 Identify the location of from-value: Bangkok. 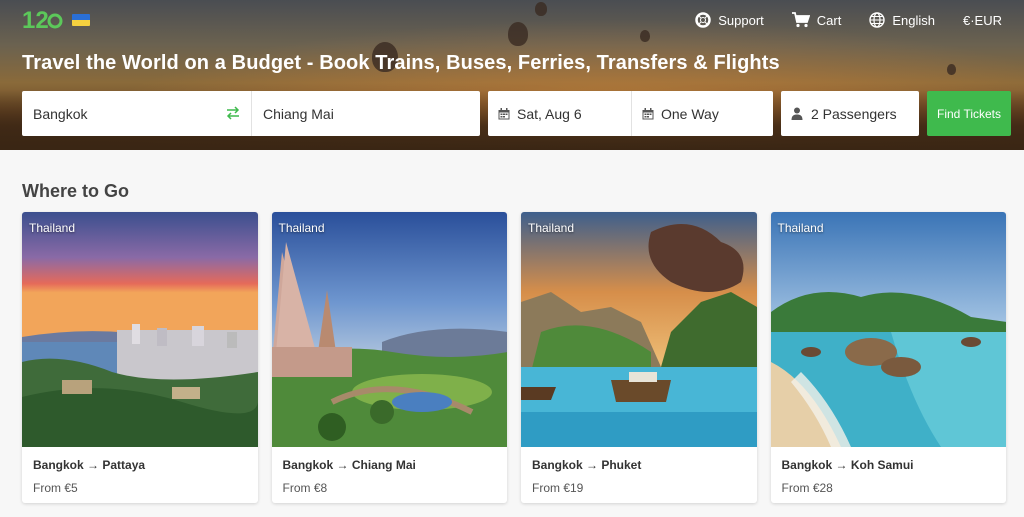
(60, 113).